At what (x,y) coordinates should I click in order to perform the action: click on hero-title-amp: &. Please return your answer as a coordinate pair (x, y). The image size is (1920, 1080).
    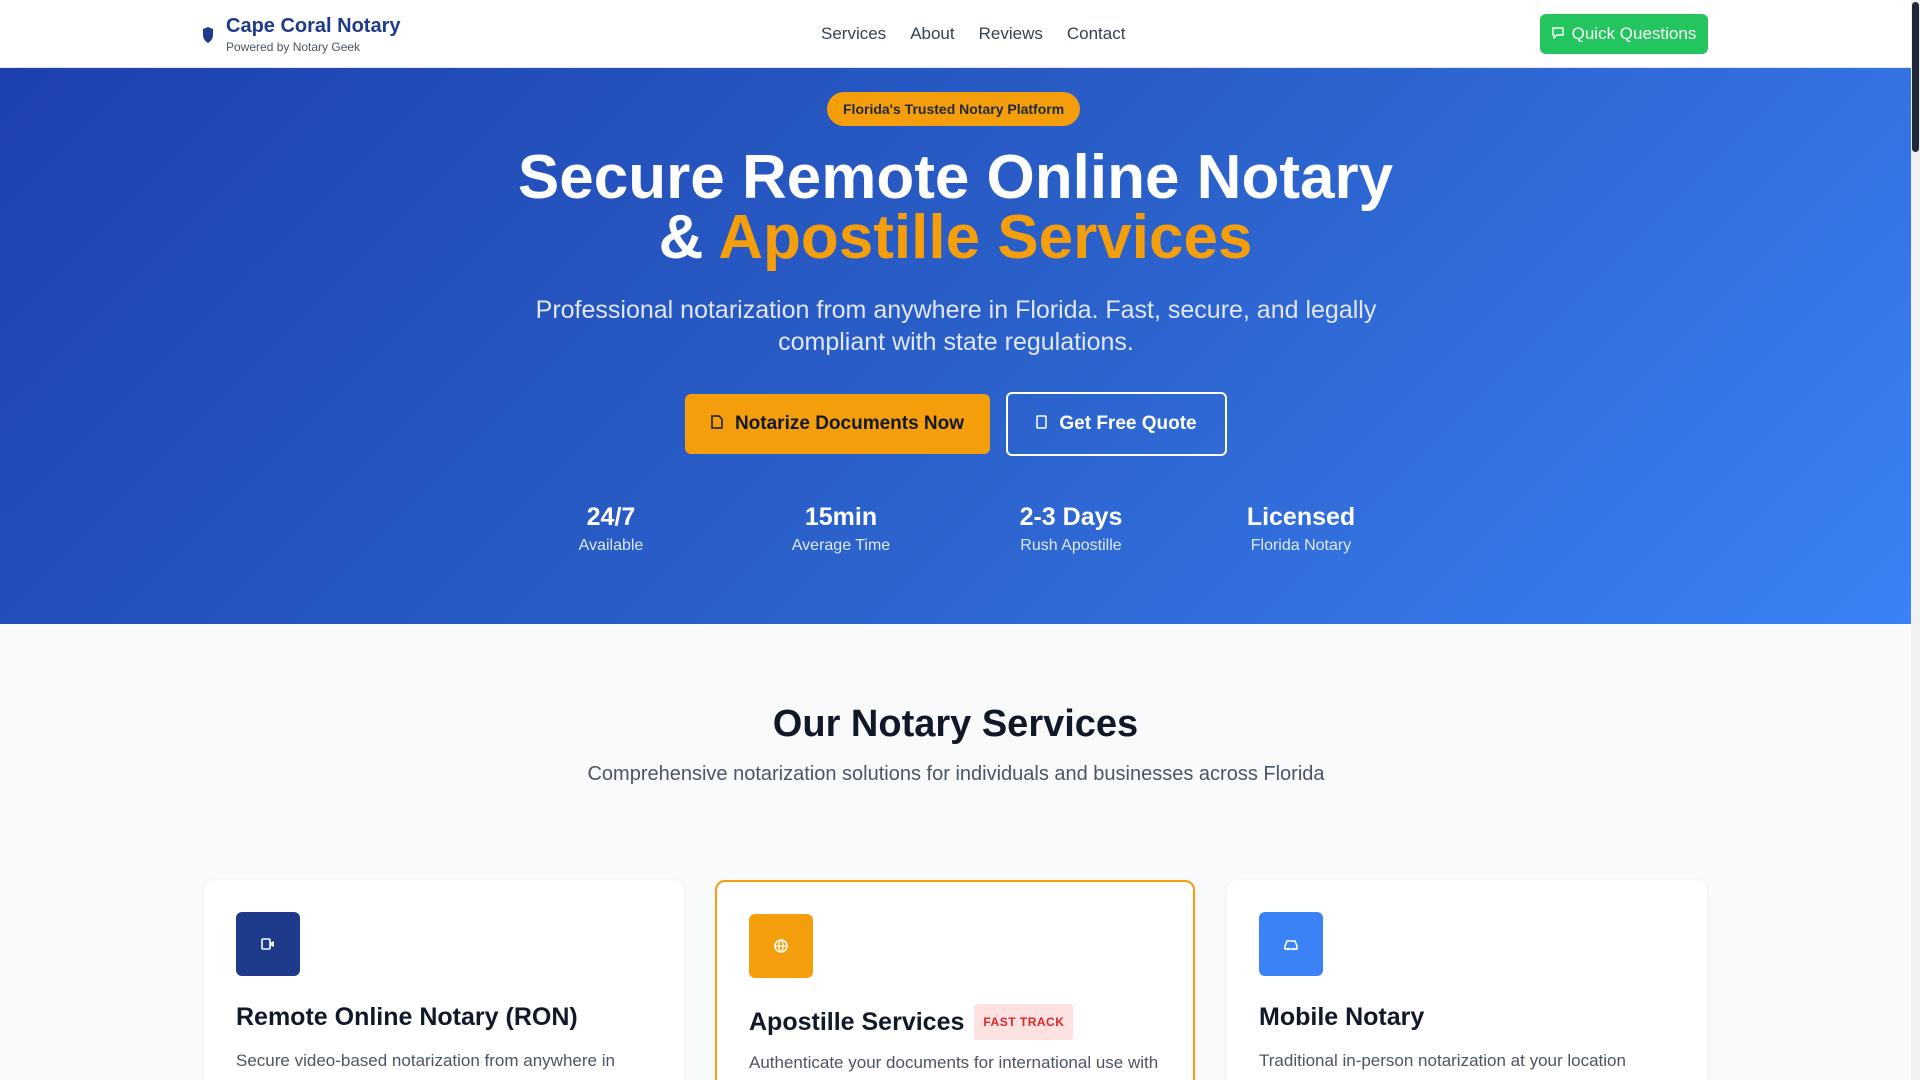
    Looking at the image, I should click on (688, 237).